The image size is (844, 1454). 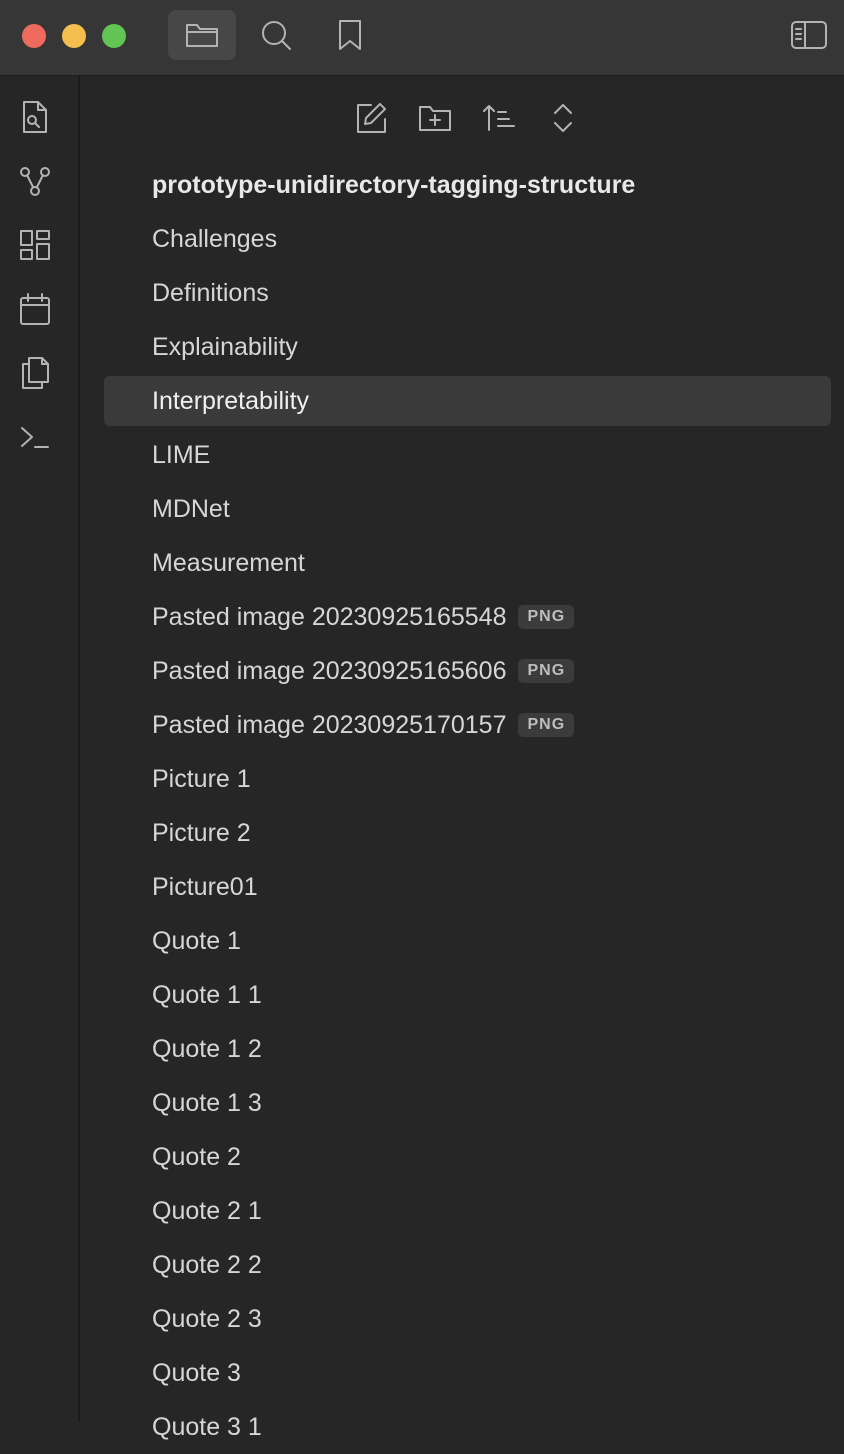 What do you see at coordinates (40, 749) in the screenshot?
I see `left-ribbon` at bounding box center [40, 749].